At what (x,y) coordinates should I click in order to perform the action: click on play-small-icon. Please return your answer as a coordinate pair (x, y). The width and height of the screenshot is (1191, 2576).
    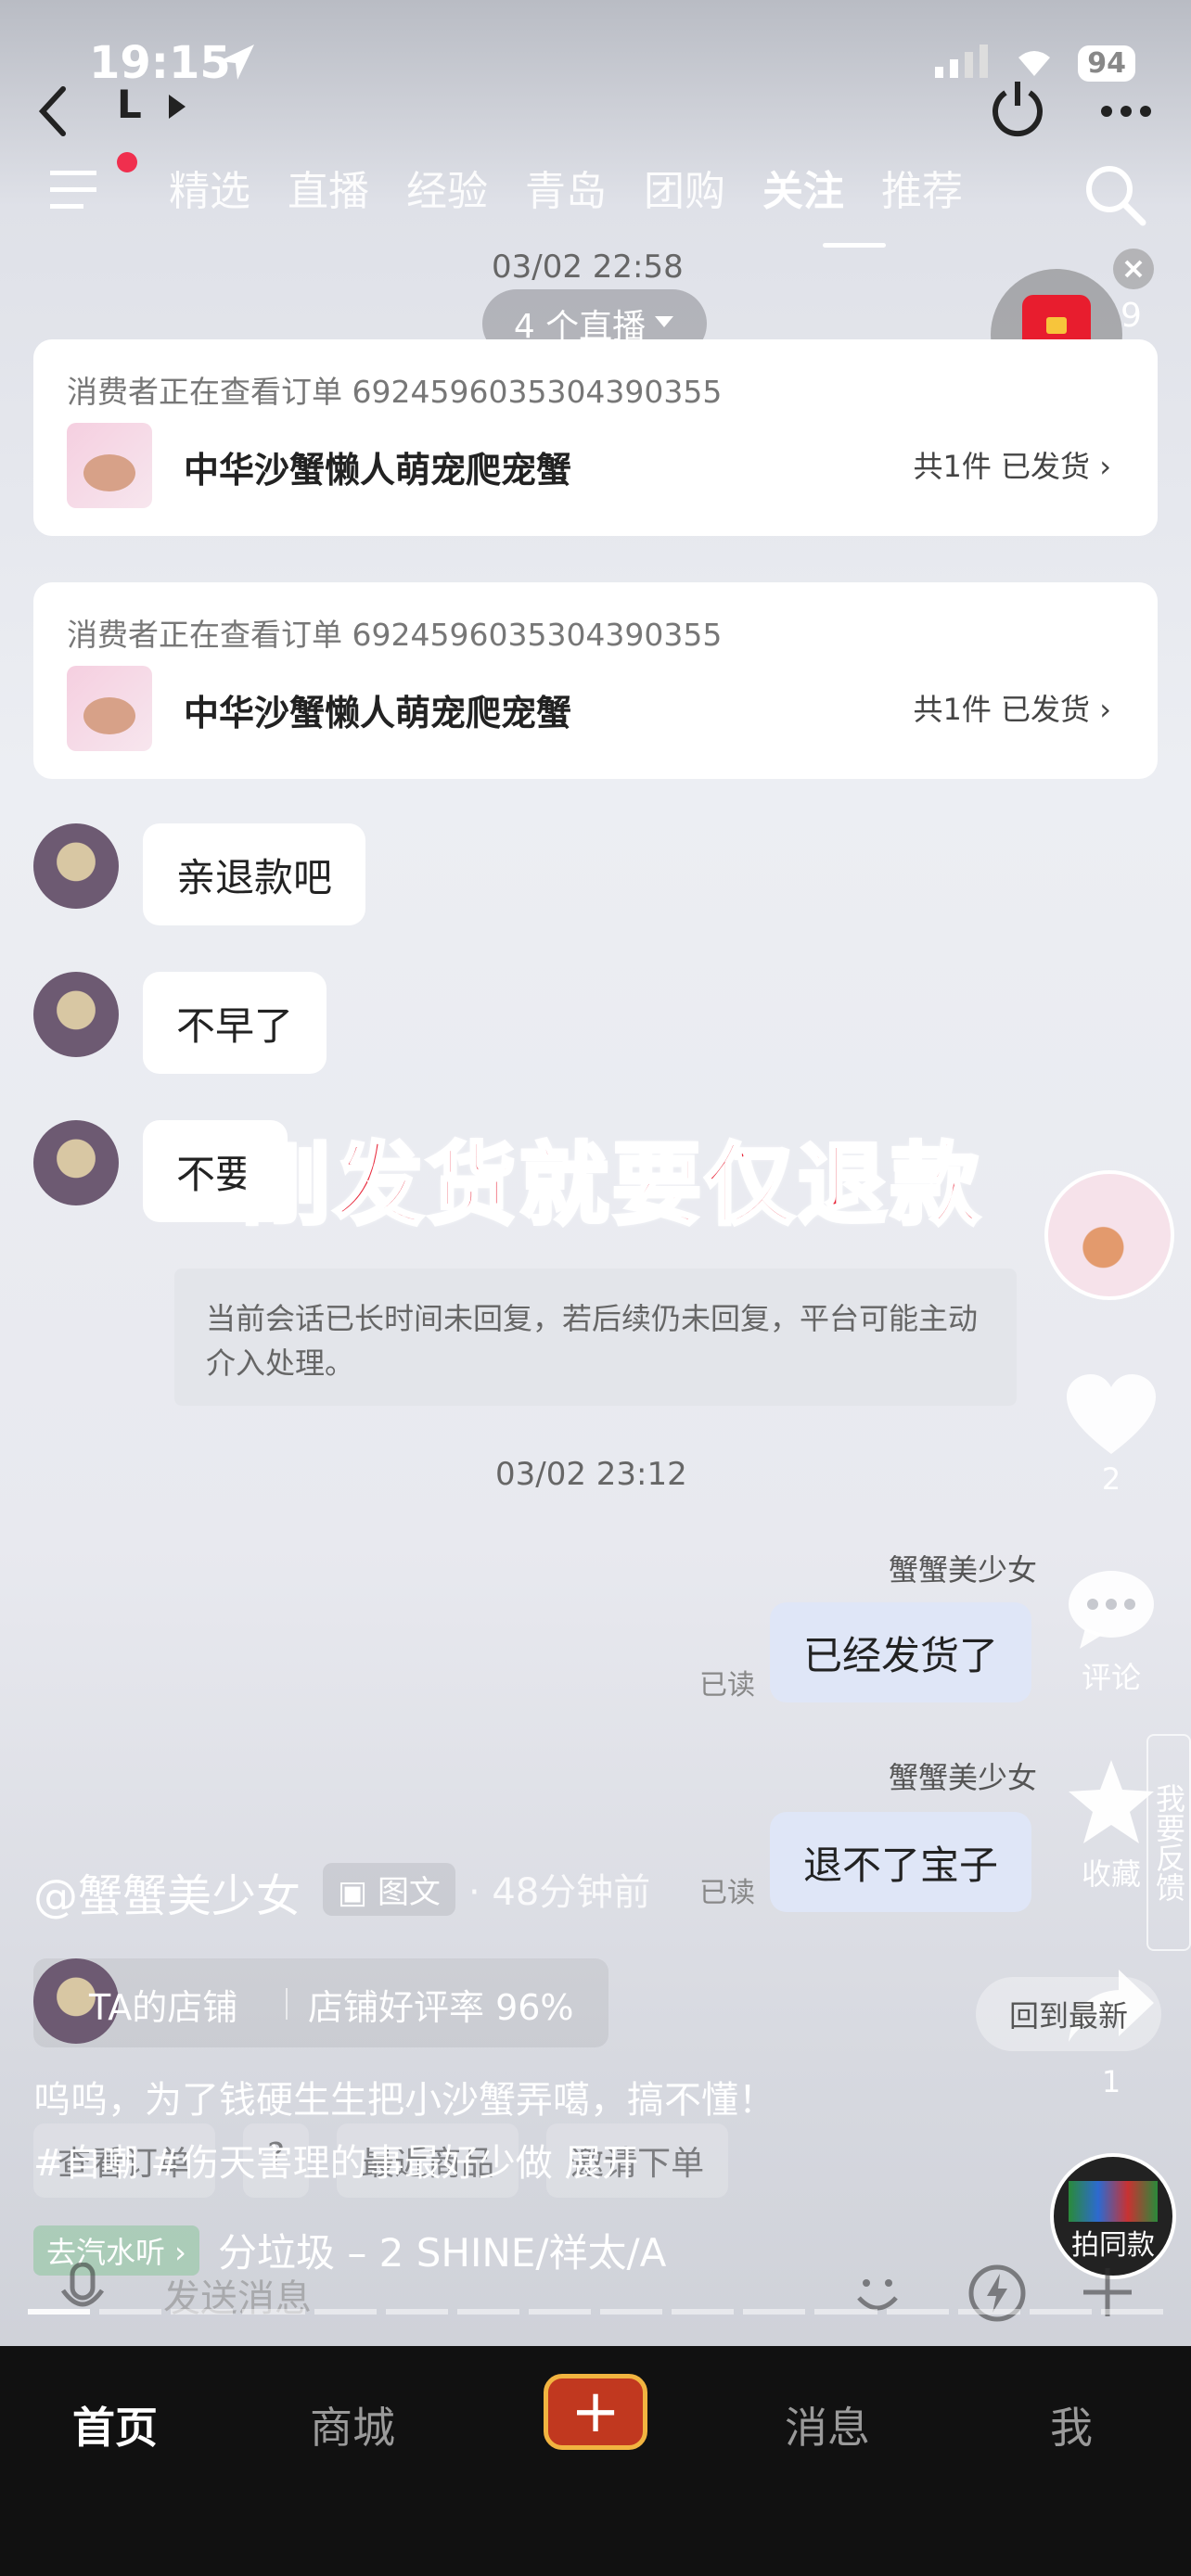
    Looking at the image, I should click on (177, 108).